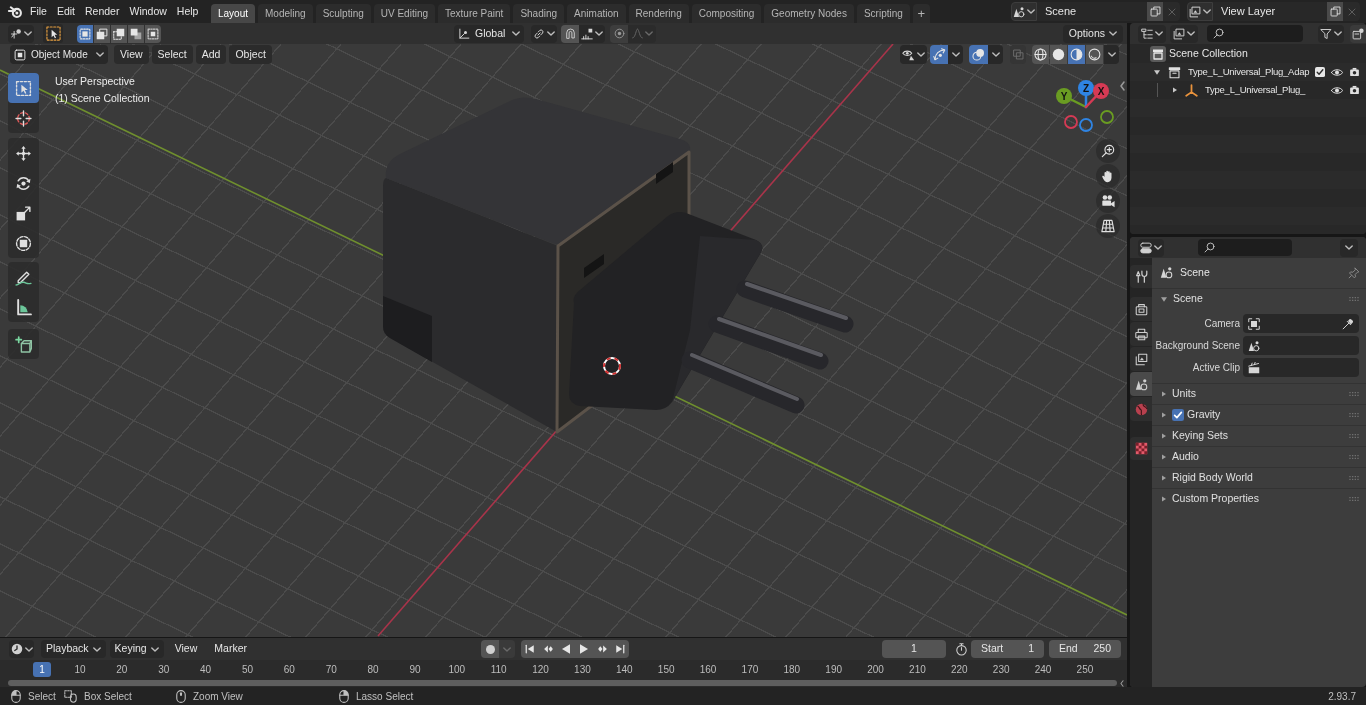  I want to click on menu-item: Add, so click(211, 54).